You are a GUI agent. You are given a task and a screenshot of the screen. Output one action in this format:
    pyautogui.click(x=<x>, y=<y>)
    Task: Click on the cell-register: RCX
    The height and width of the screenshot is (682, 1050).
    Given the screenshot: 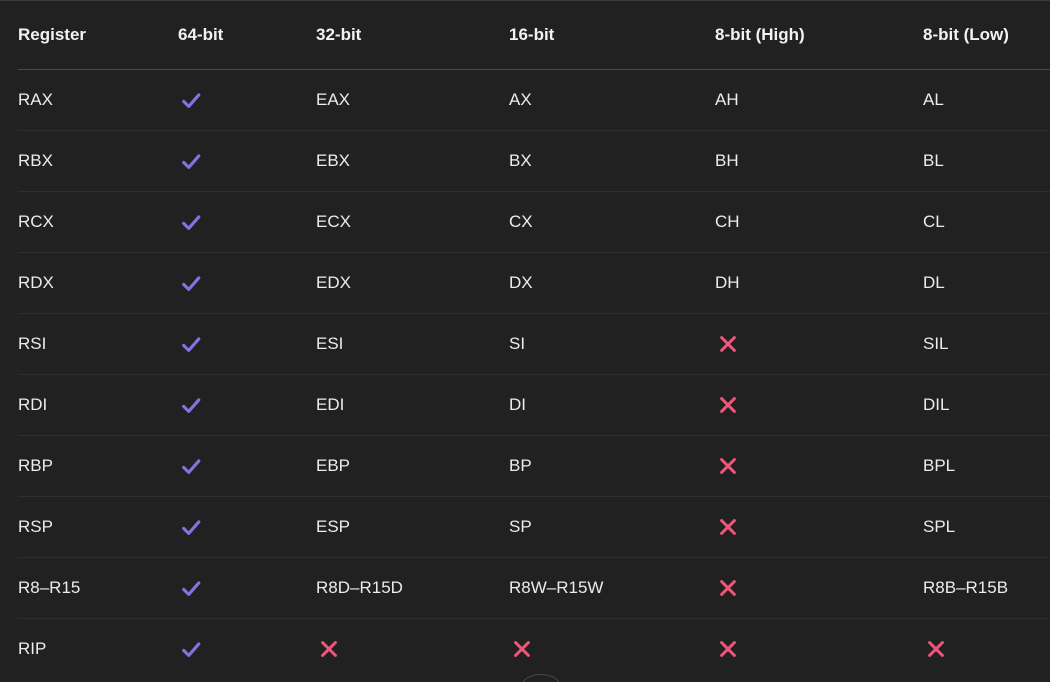 What is the action you would take?
    pyautogui.click(x=98, y=222)
    